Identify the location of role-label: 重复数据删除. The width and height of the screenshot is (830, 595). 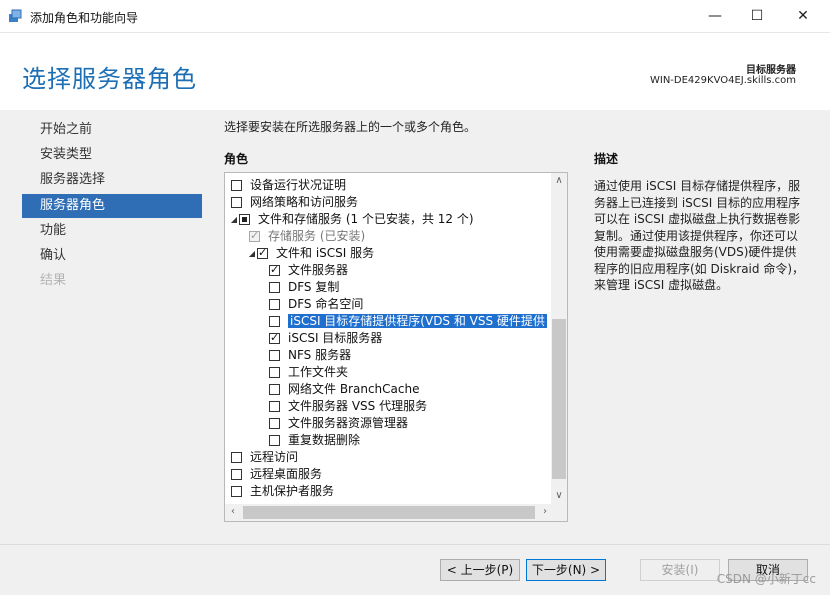
(324, 440).